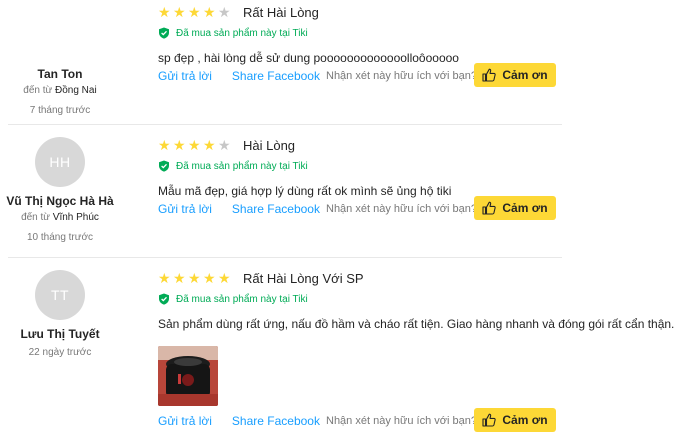 This screenshot has width=700, height=438. What do you see at coordinates (76, 90) in the screenshot?
I see `location-name: Đồng Nai` at bounding box center [76, 90].